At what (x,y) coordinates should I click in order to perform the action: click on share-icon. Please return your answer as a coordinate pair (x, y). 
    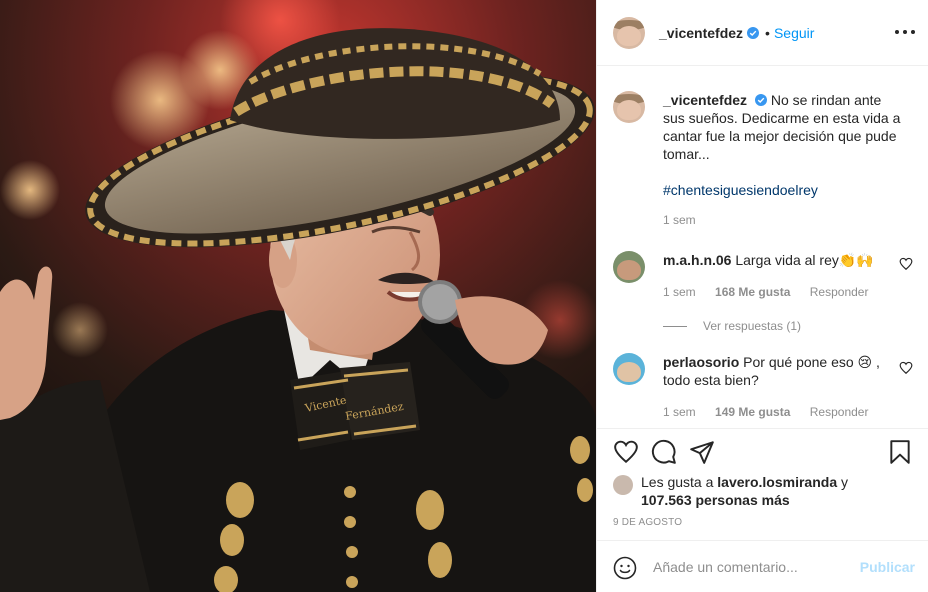
    Looking at the image, I should click on (702, 452).